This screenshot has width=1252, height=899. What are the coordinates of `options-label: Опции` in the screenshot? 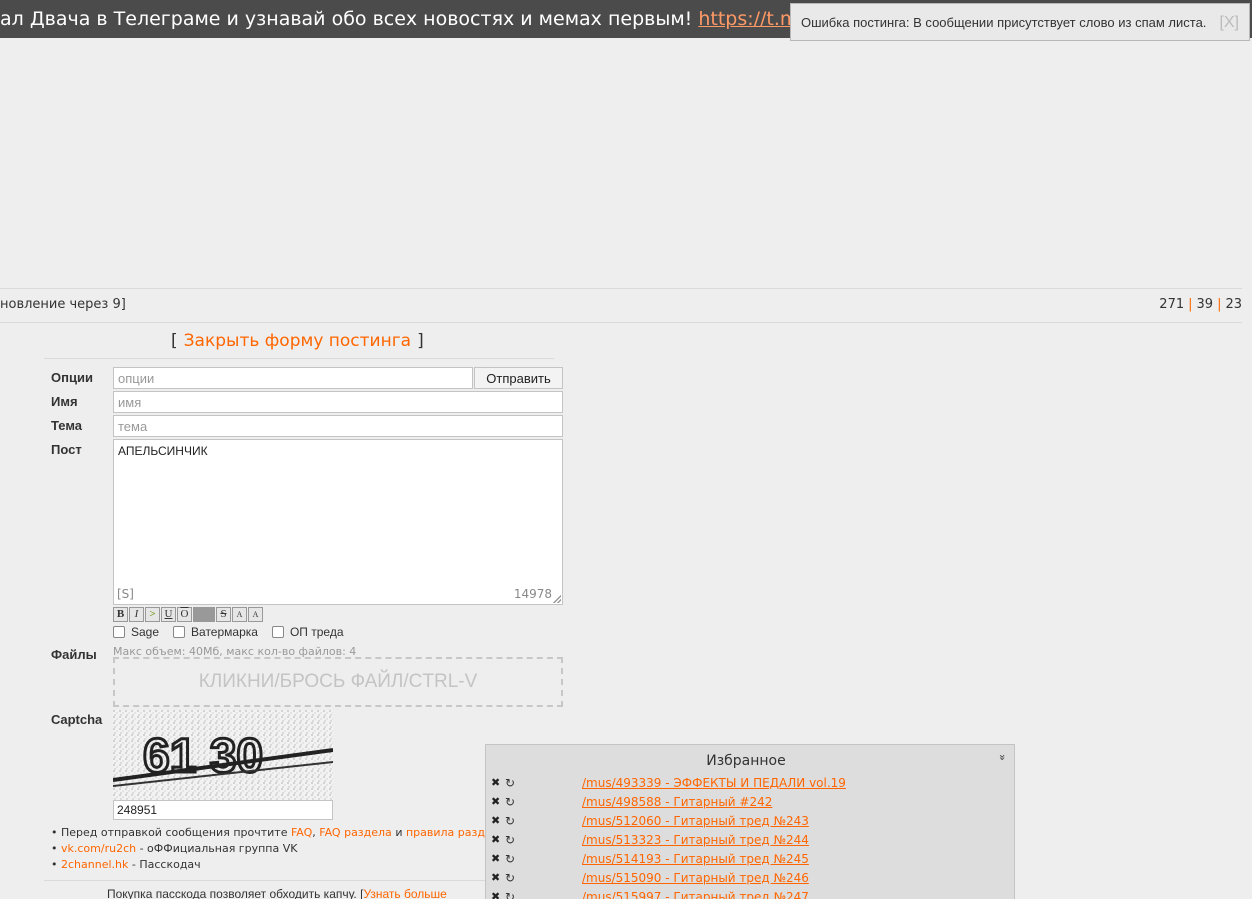 It's located at (72, 377).